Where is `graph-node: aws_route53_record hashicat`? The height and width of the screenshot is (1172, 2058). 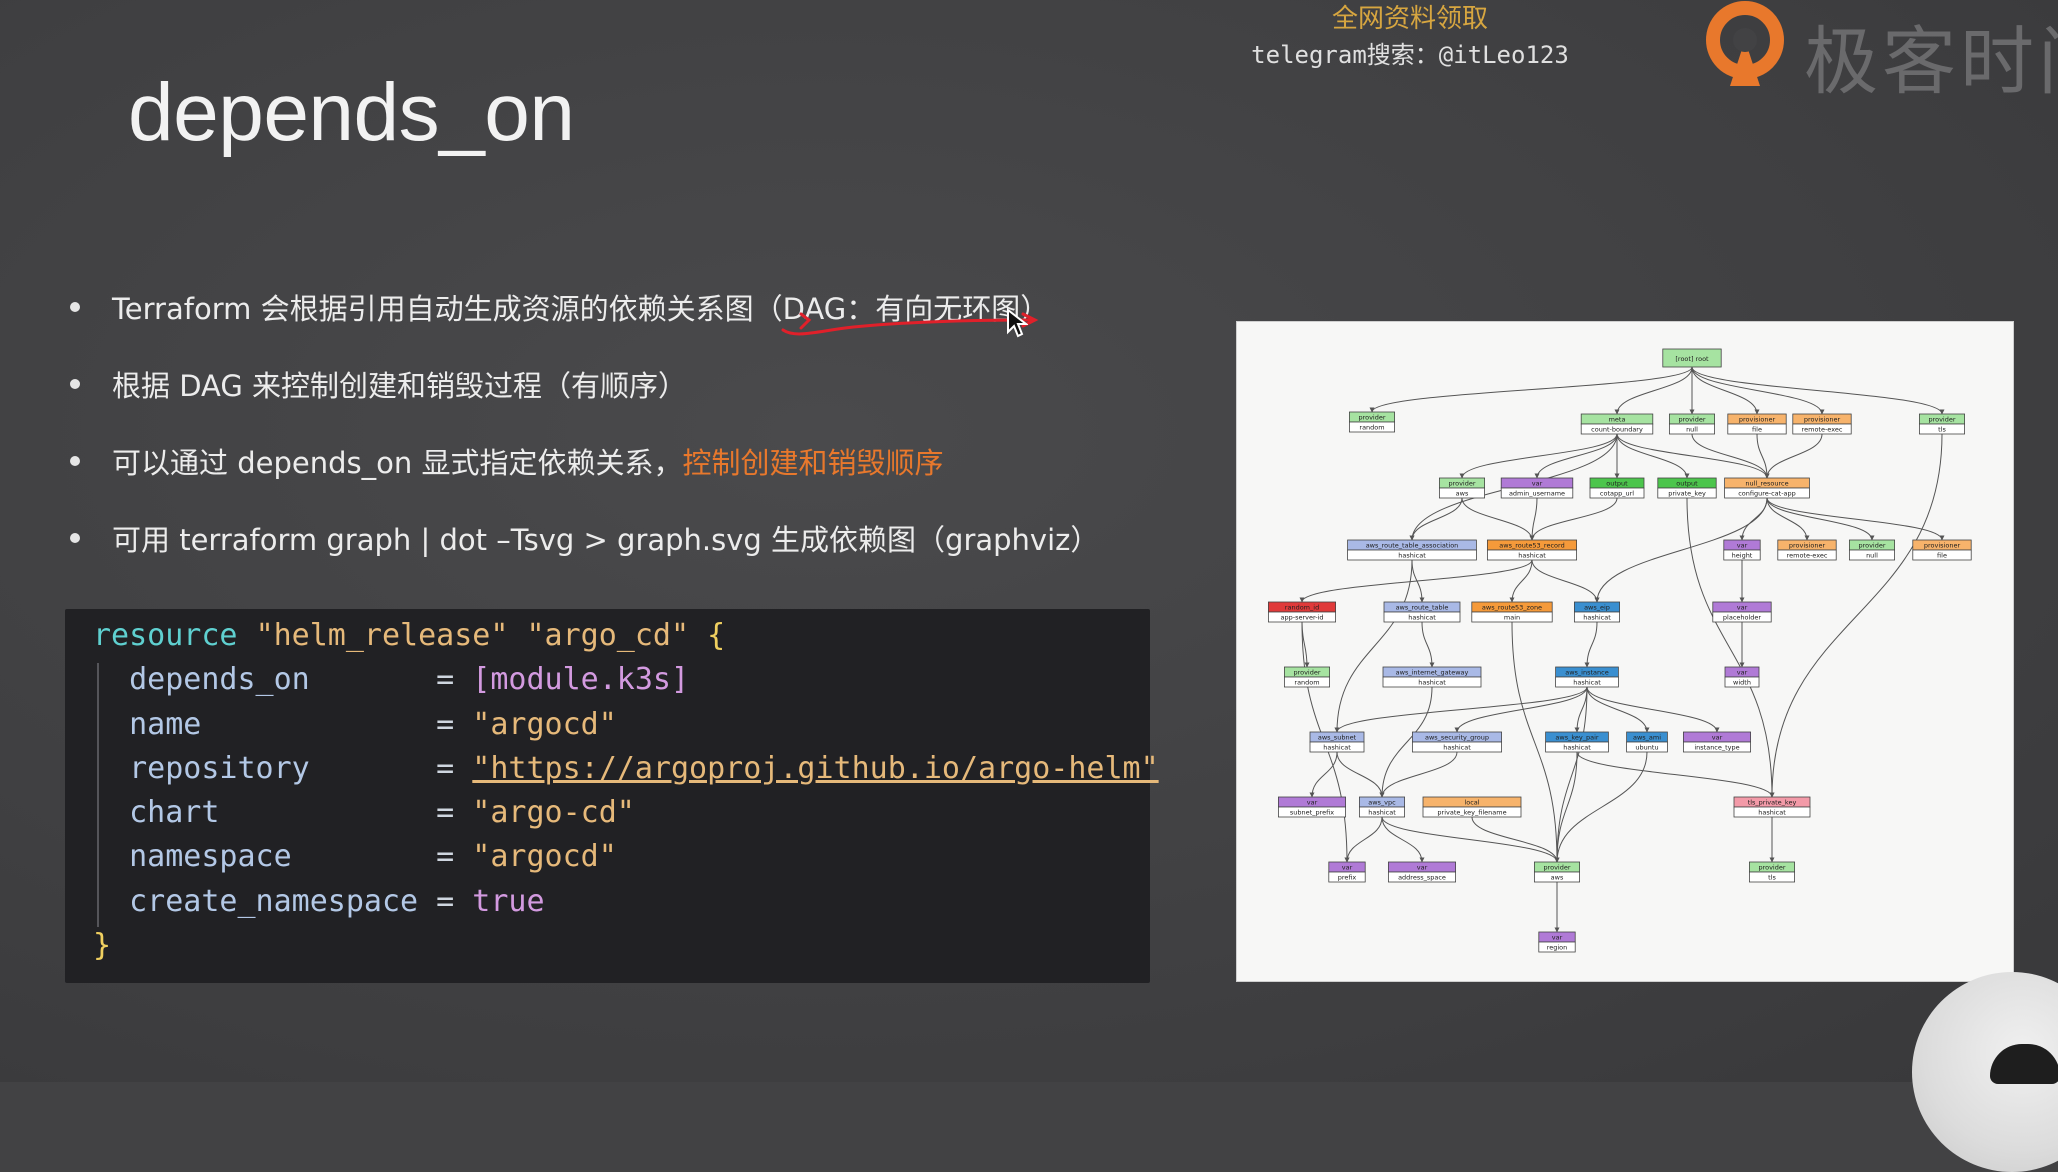
graph-node: aws_route53_record hashicat is located at coordinates (1531, 550).